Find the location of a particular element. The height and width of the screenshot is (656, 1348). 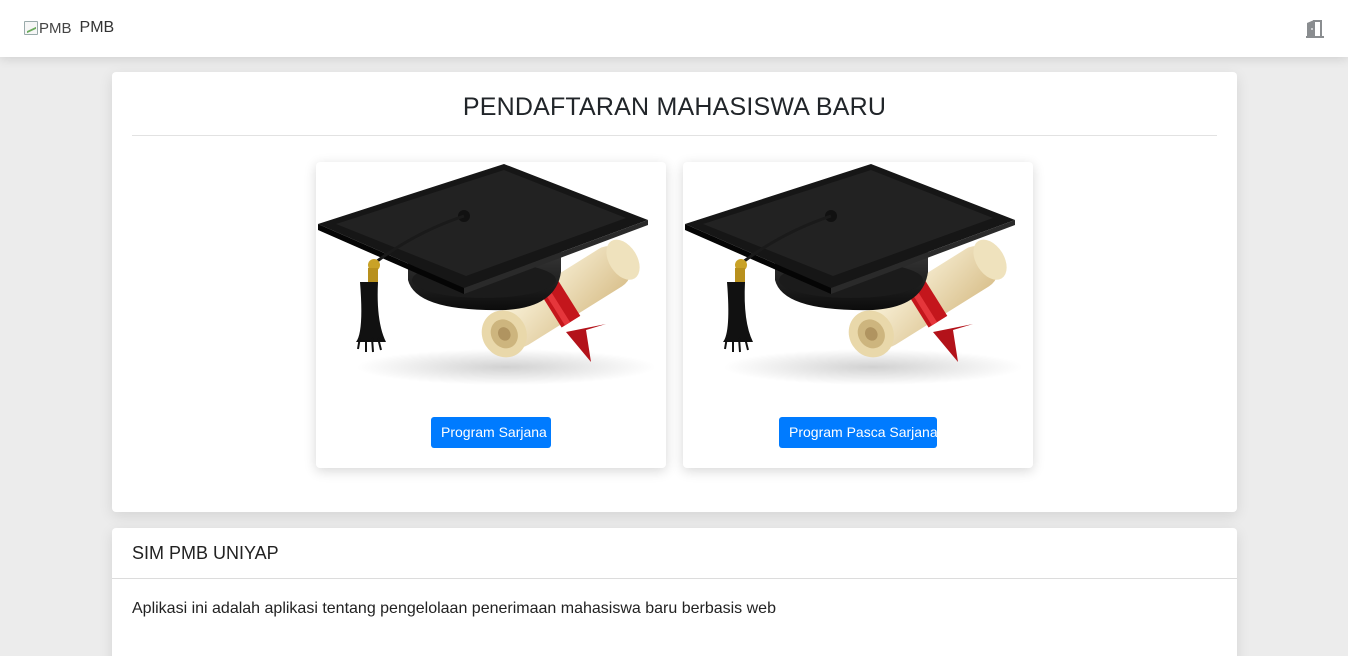

logout-button is located at coordinates (1315, 29).